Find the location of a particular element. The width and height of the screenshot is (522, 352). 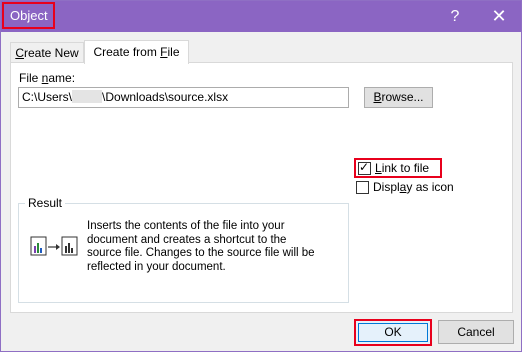

title-bar: Object ? ✕ is located at coordinates (261, 16).